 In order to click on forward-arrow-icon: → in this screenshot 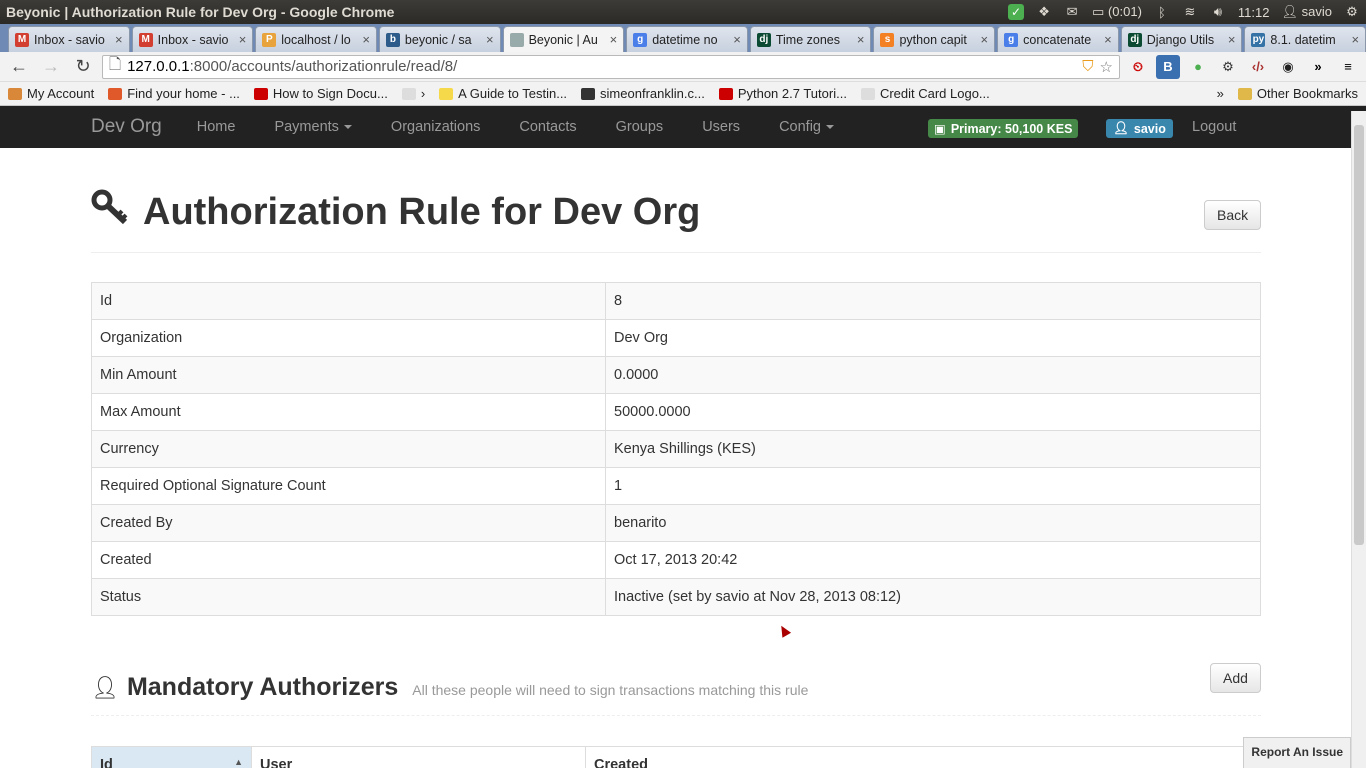, I will do `click(51, 67)`.